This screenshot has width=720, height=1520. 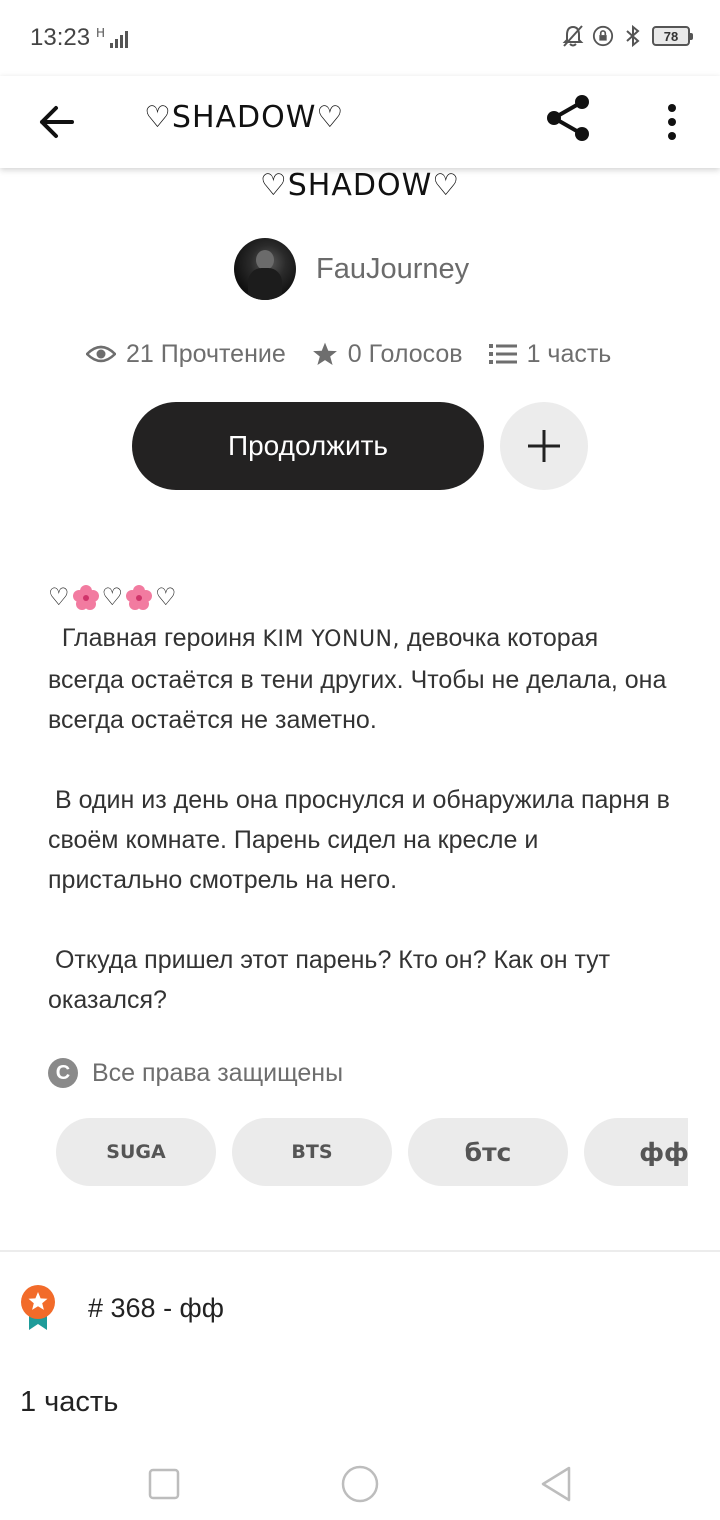 I want to click on network-type: H, so click(x=101, y=33).